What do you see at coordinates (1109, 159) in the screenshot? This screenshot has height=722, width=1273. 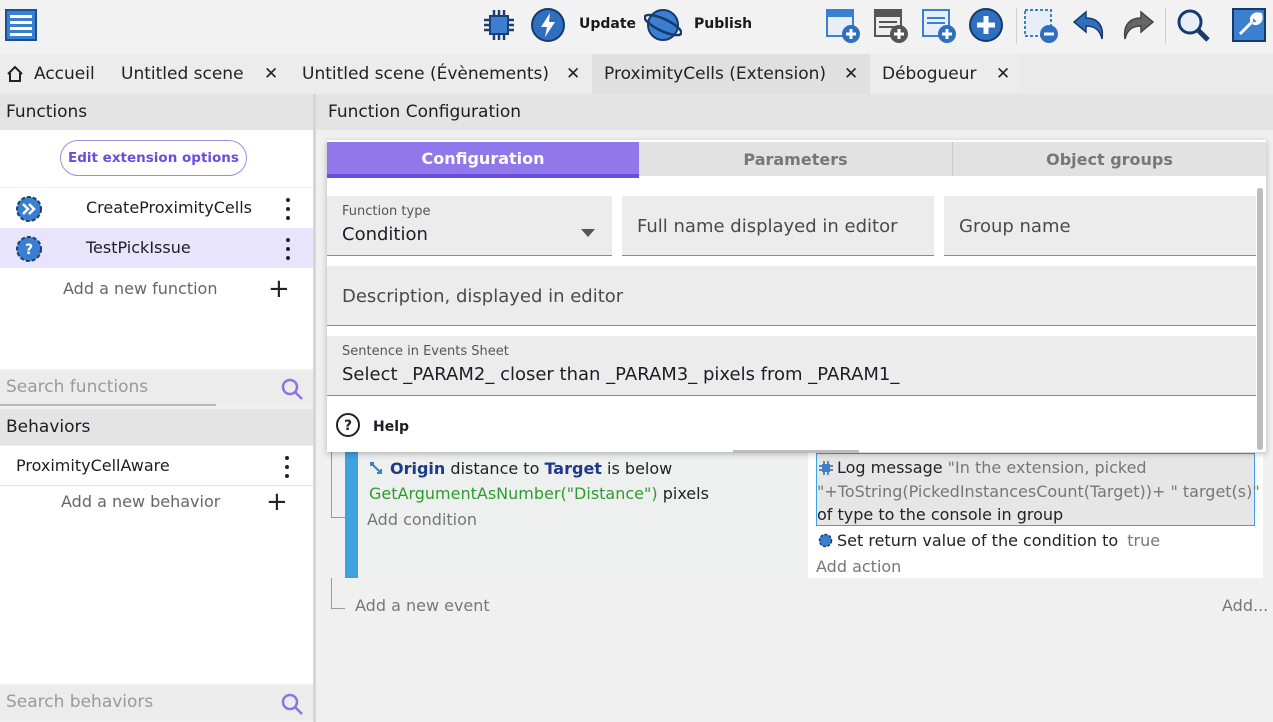 I see `tab-object-groups: Object groups` at bounding box center [1109, 159].